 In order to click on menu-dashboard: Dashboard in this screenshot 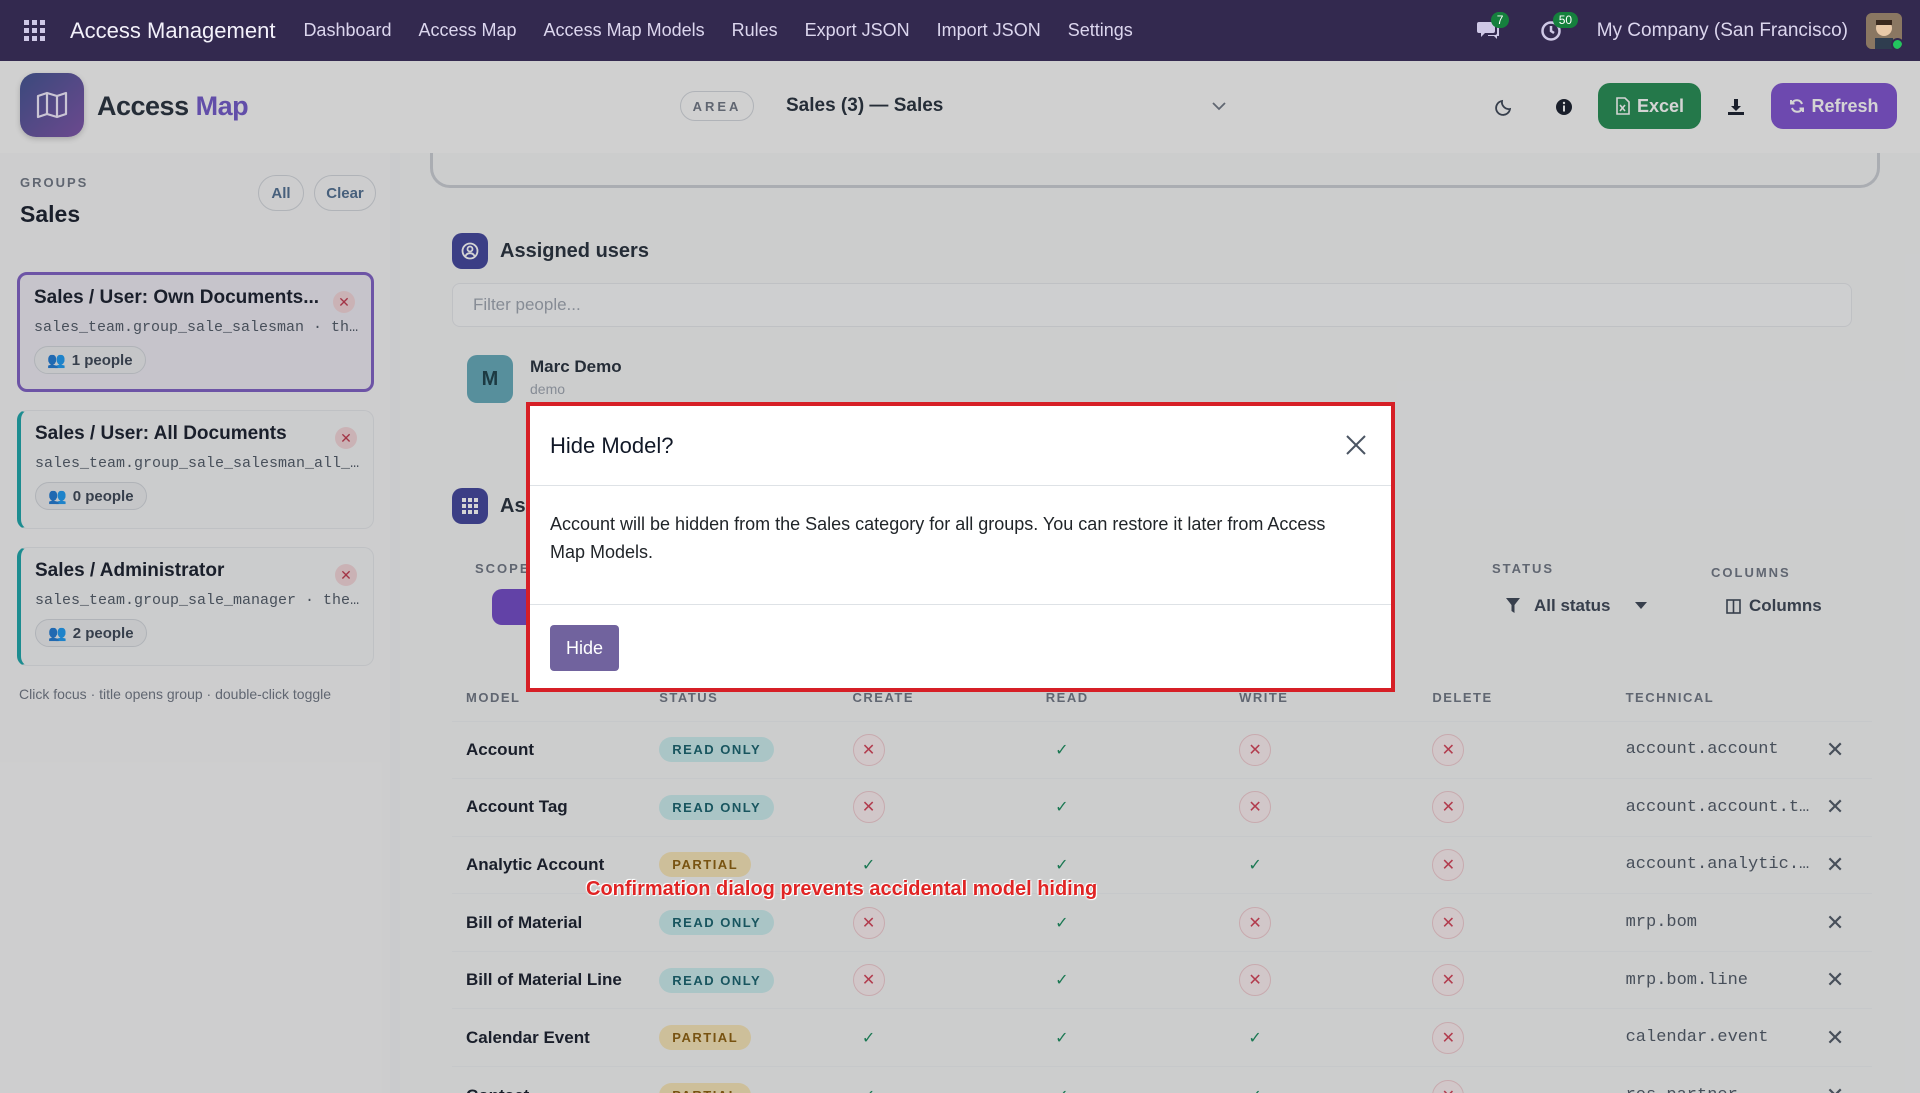, I will do `click(347, 30)`.